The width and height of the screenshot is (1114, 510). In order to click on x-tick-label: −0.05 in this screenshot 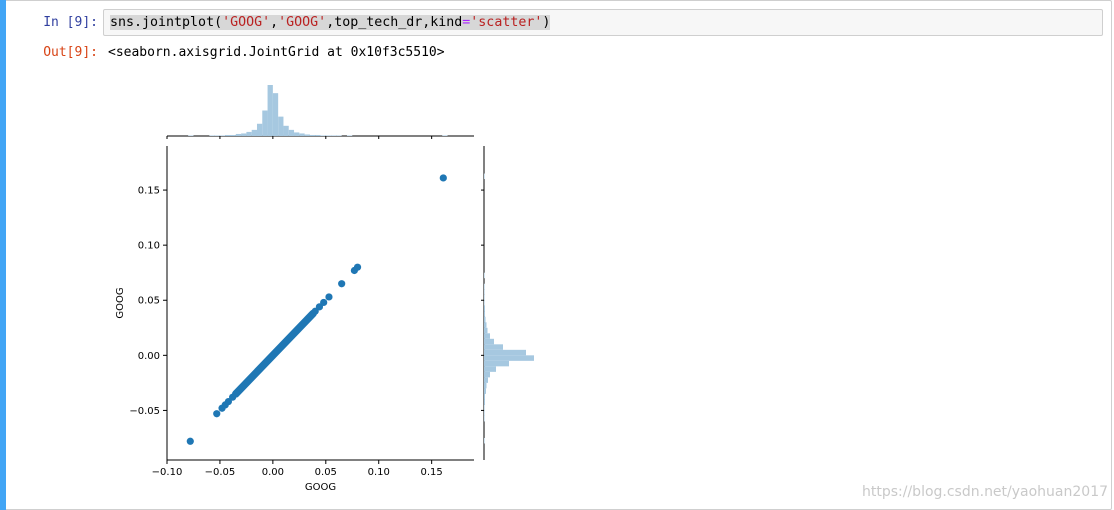, I will do `click(220, 472)`.